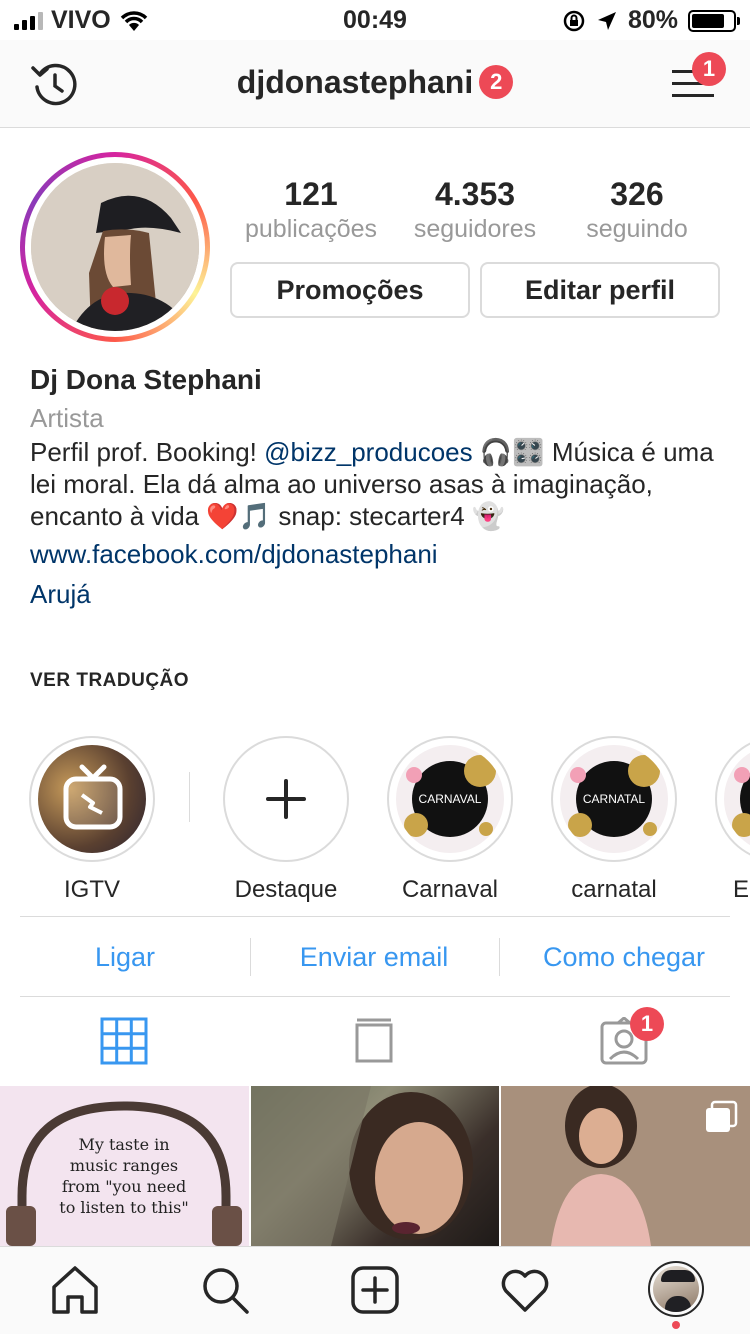 Image resolution: width=750 pixels, height=1334 pixels. Describe the element at coordinates (75, 1290) in the screenshot. I see `home-icon` at that location.